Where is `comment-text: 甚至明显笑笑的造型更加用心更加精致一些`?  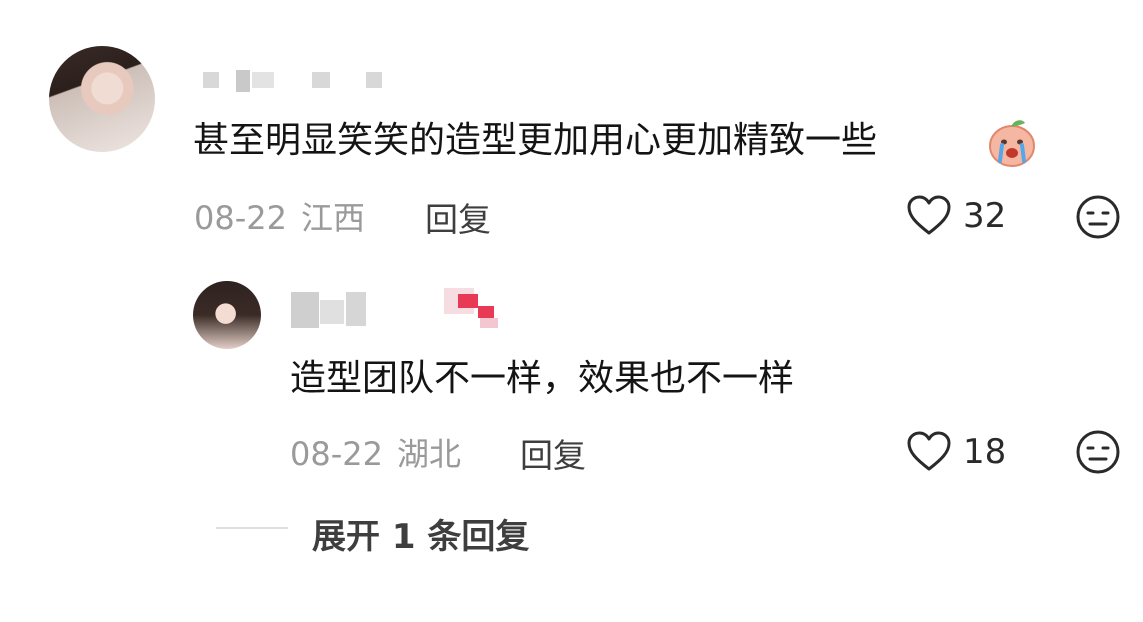 comment-text: 甚至明显笑笑的造型更加用心更加精致一些 is located at coordinates (535, 141).